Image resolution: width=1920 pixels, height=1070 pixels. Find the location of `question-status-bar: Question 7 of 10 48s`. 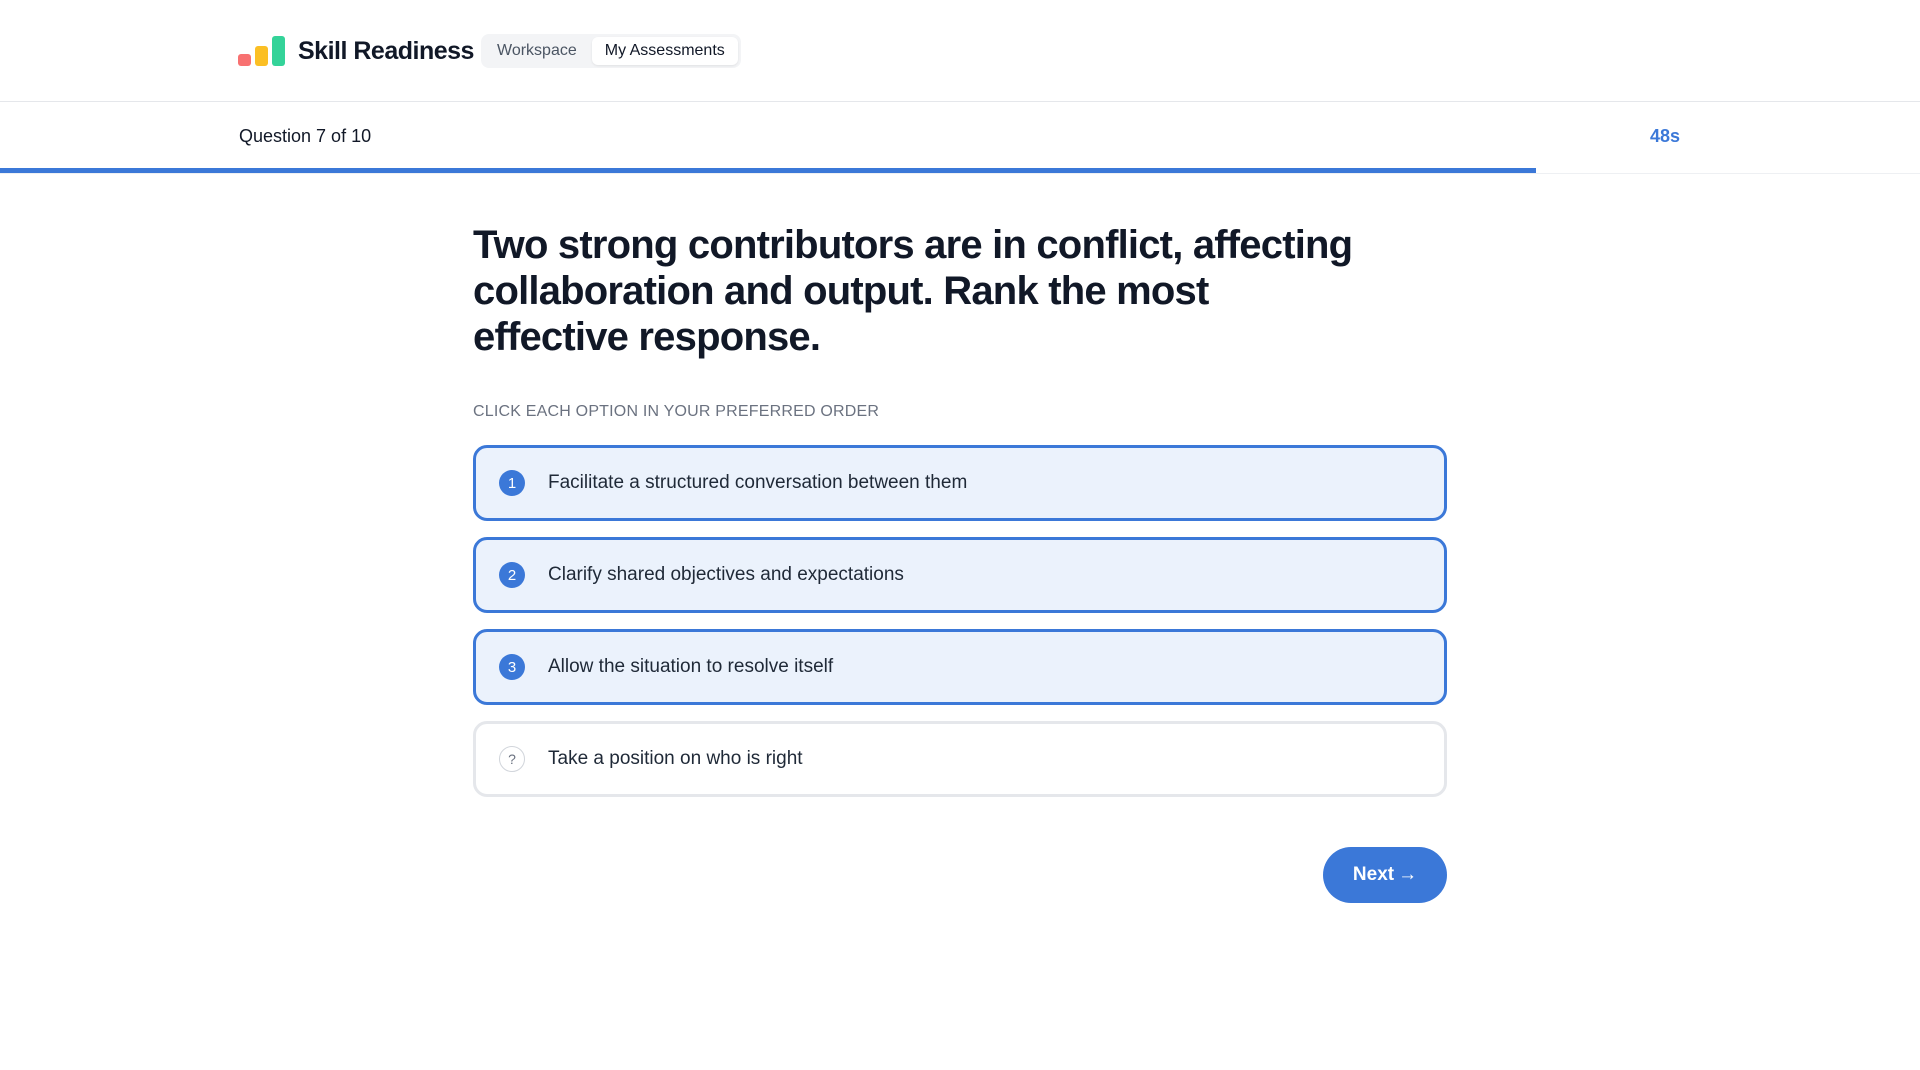

question-status-bar: Question 7 of 10 48s is located at coordinates (960, 138).